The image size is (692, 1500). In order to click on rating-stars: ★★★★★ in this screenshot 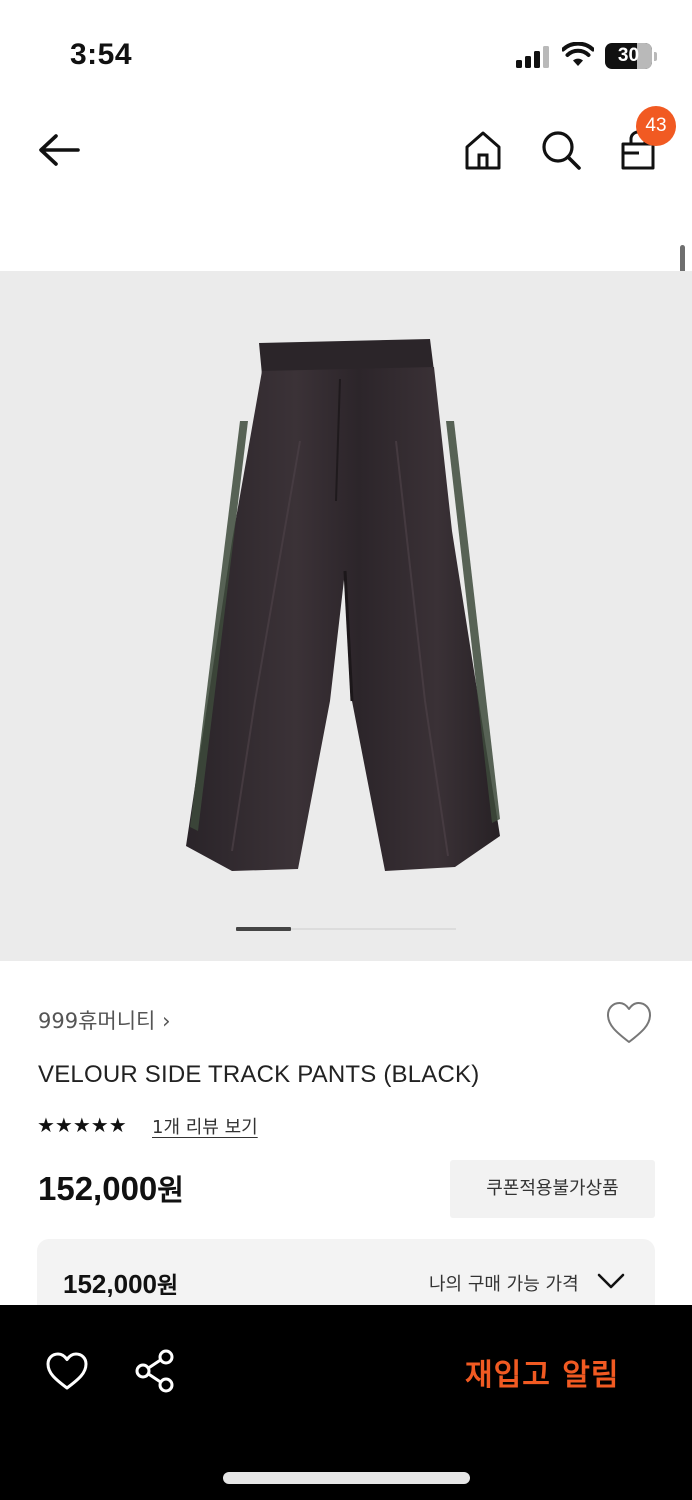, I will do `click(82, 1125)`.